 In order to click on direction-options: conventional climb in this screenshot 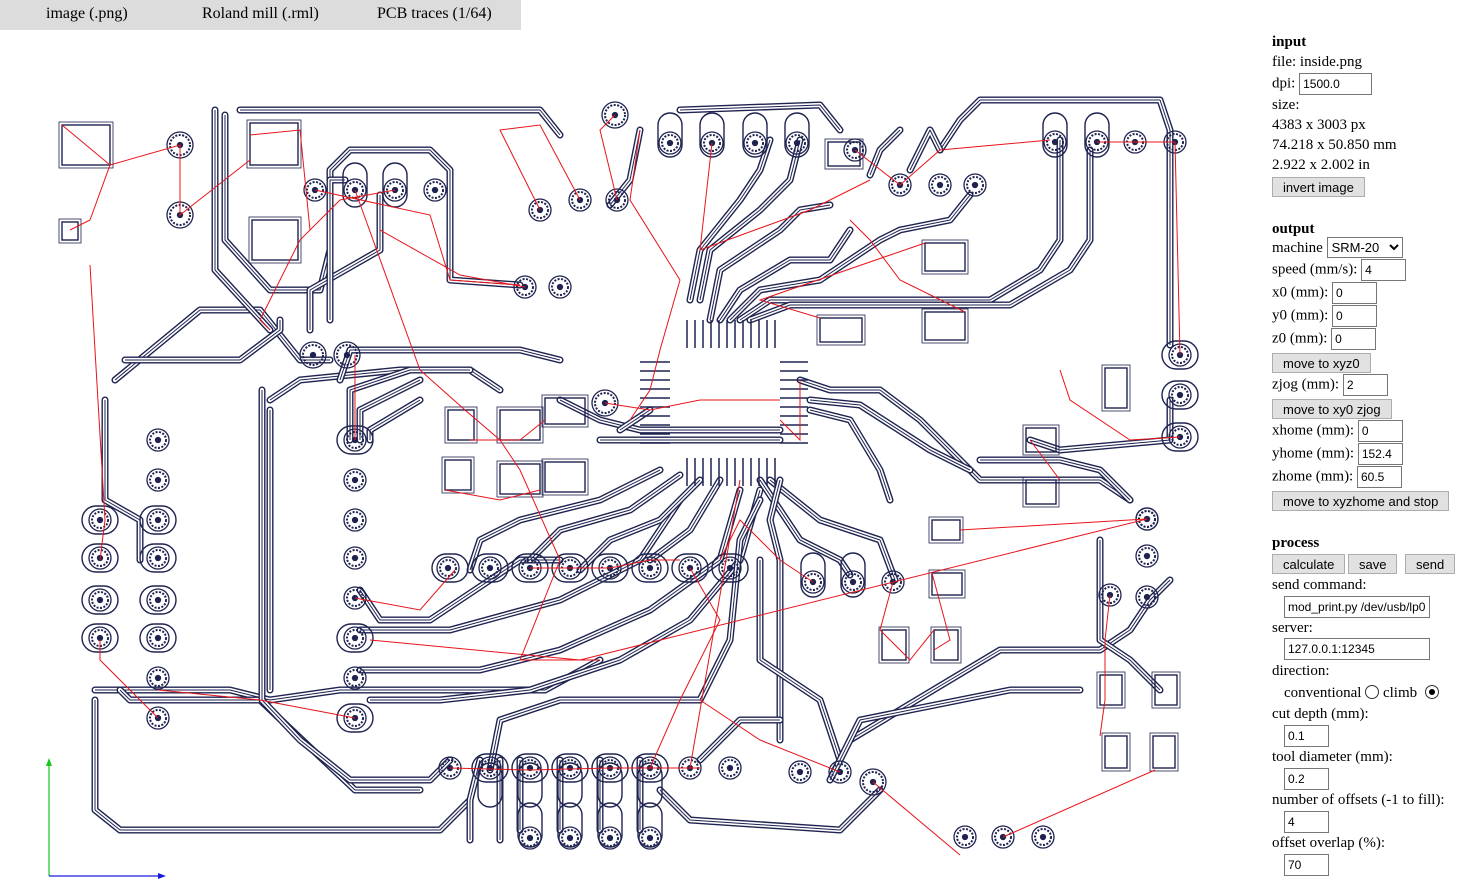, I will do `click(1361, 693)`.